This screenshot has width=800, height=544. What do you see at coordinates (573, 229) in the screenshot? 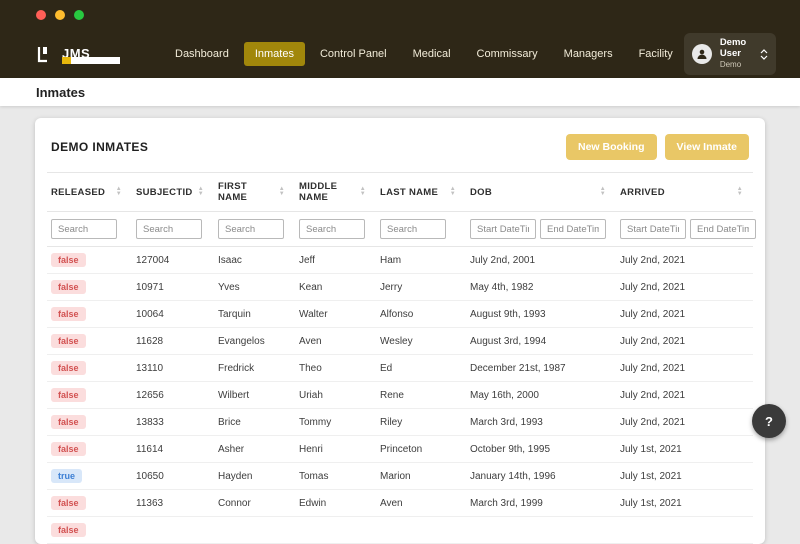
I see `end-datetime-input-dob` at bounding box center [573, 229].